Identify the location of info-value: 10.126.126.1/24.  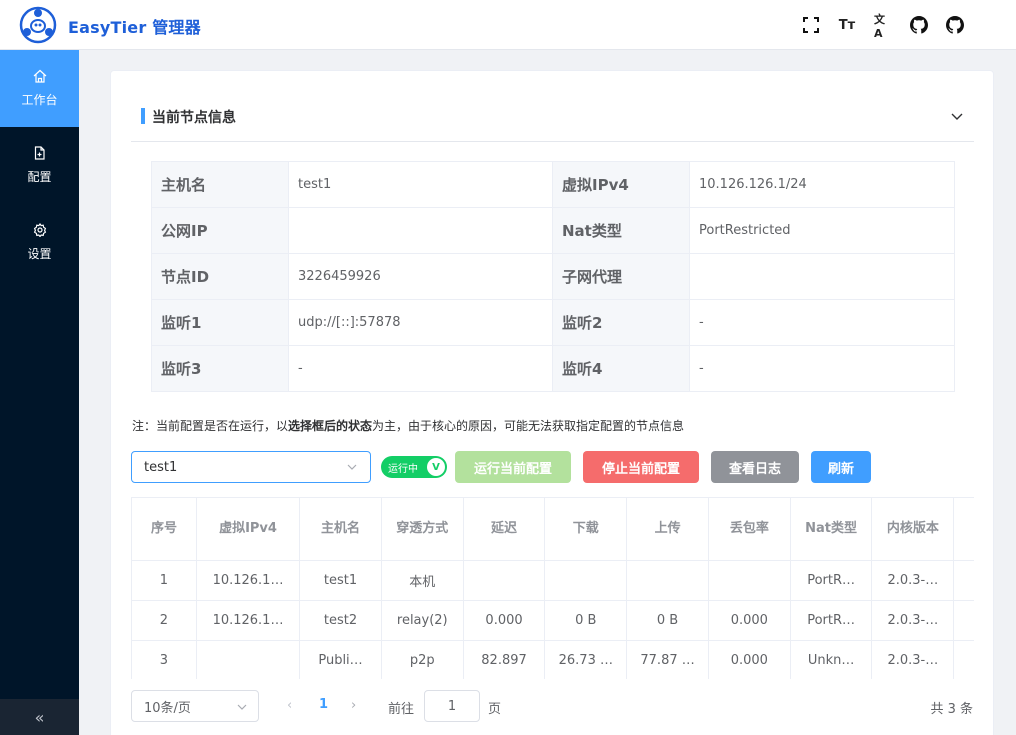
(822, 184).